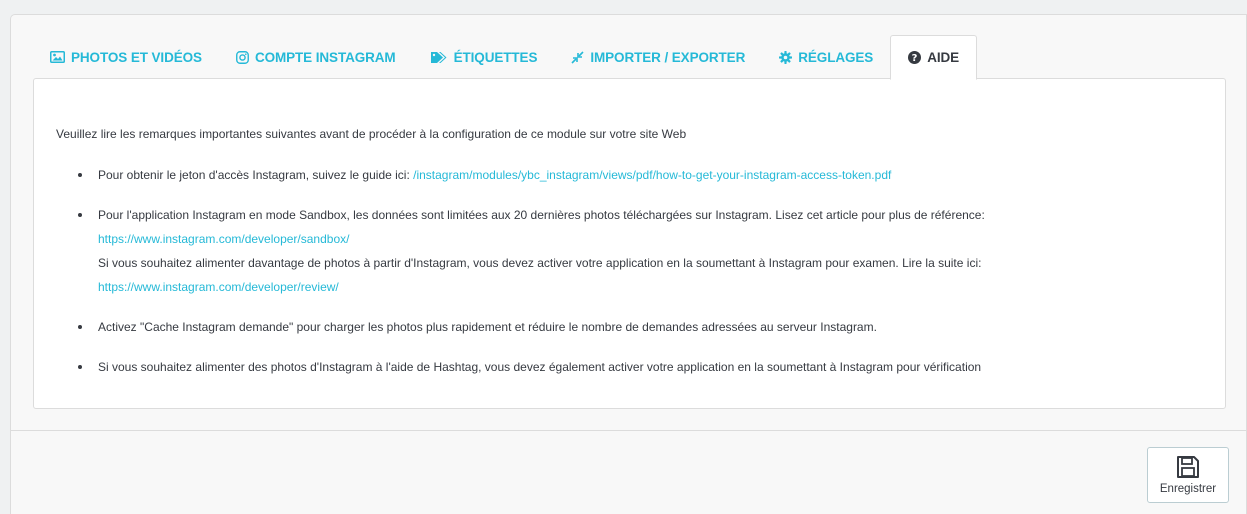 The width and height of the screenshot is (1247, 514). What do you see at coordinates (325, 57) in the screenshot?
I see `tab-label: COMPTE INSTAGRAM` at bounding box center [325, 57].